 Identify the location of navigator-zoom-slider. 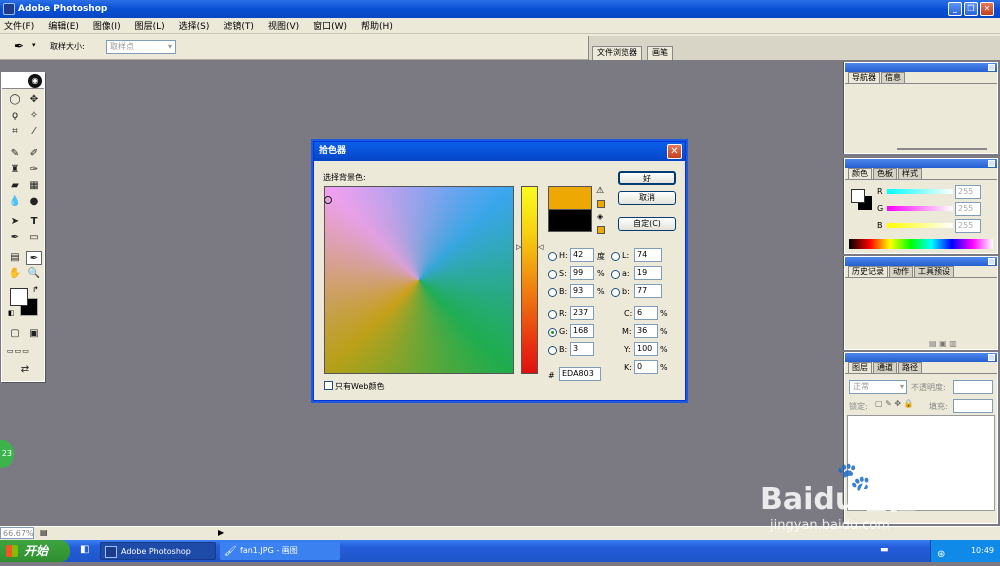
(942, 149).